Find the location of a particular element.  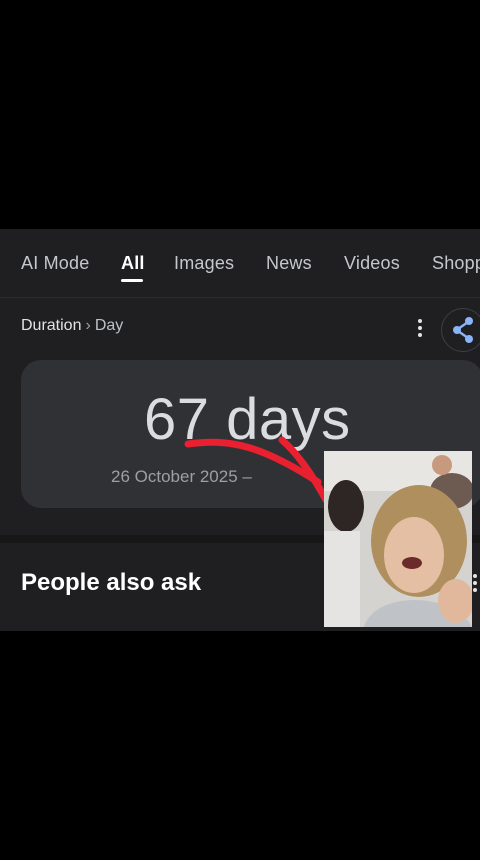

more-vert-icon is located at coordinates (420, 328).